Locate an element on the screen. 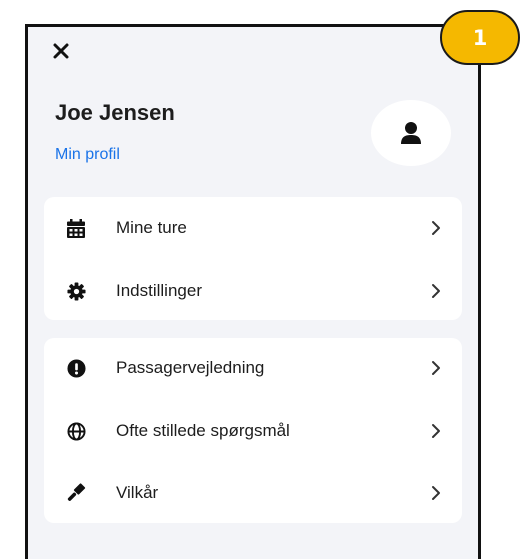 This screenshot has width=527, height=559. globe-icon is located at coordinates (76, 431).